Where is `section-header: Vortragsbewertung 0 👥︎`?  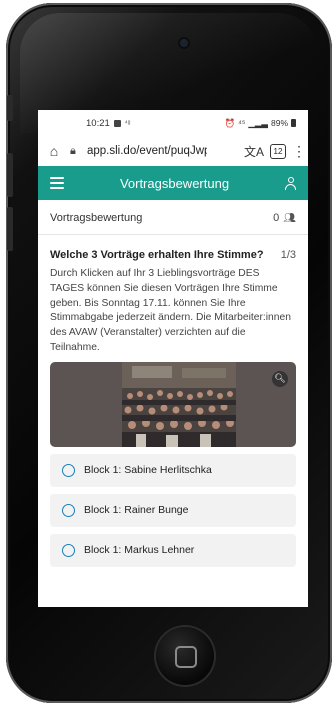 section-header: Vortragsbewertung 0 👥︎ is located at coordinates (173, 217).